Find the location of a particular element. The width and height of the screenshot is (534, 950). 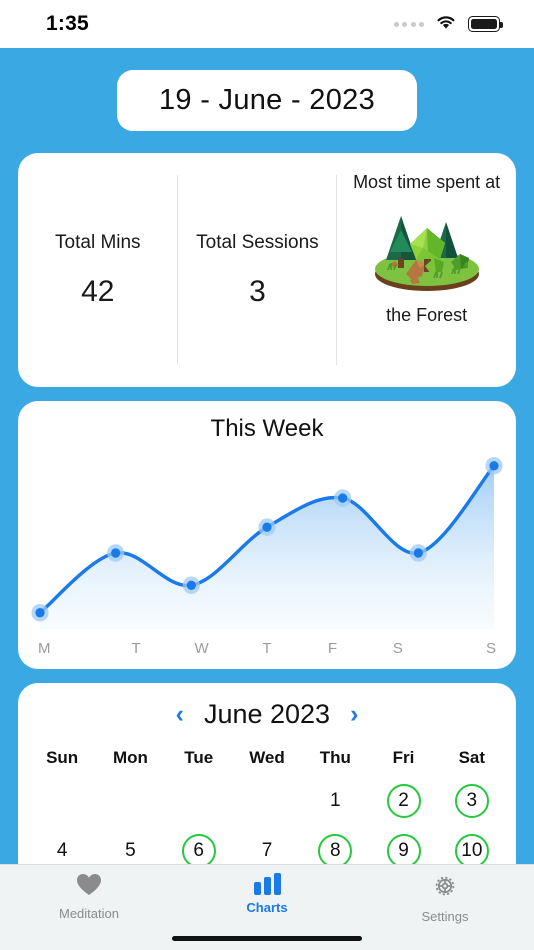

chart-x-tick-5: S is located at coordinates (397, 648).